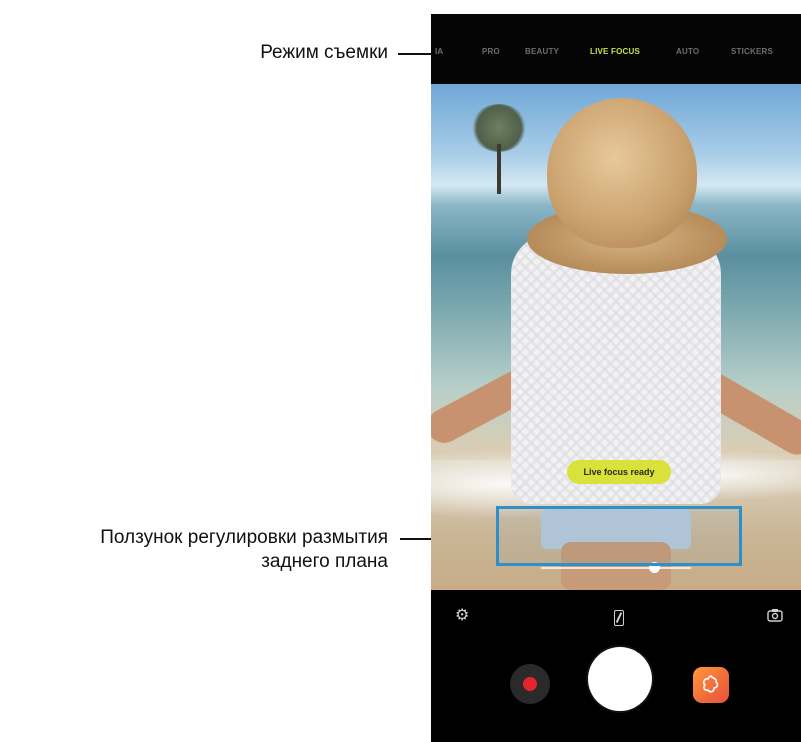  I want to click on mode-ia: IA, so click(439, 51).